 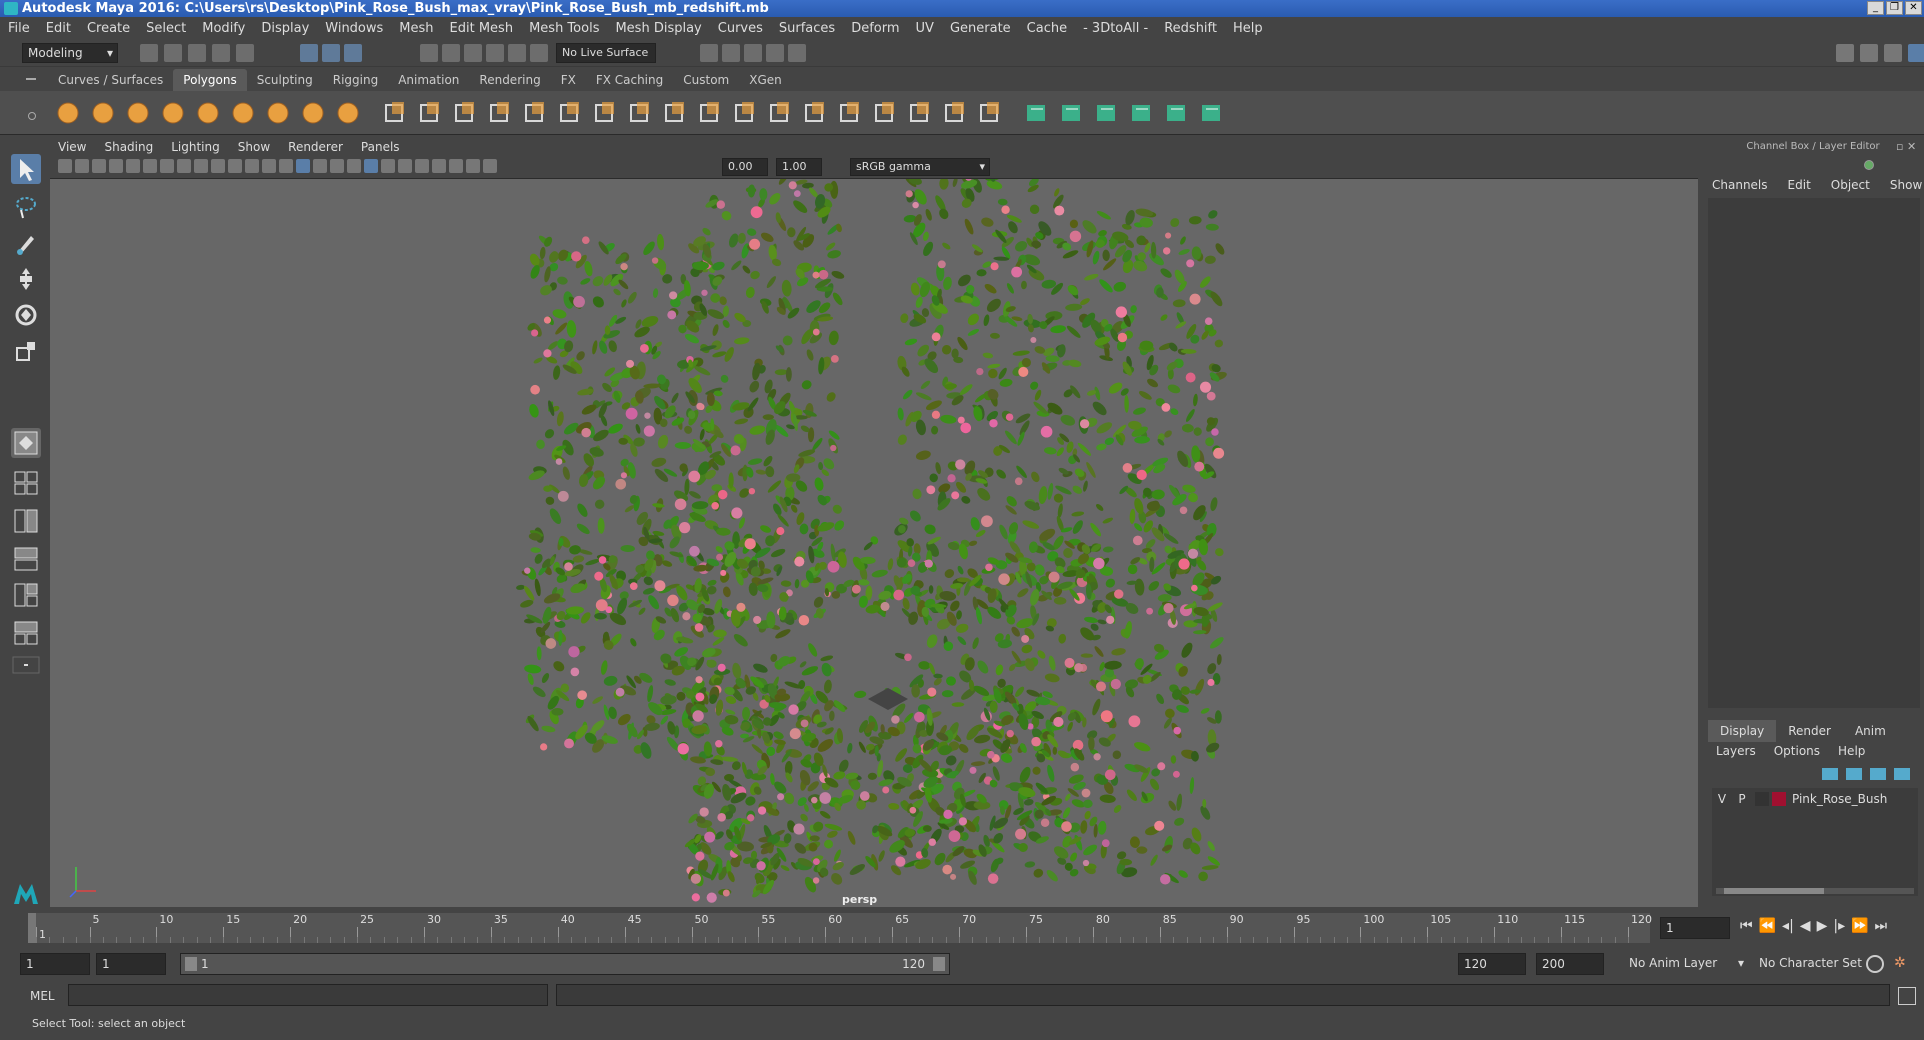 I want to click on menu-set-dropdown: Modeling ▾, so click(x=70, y=53).